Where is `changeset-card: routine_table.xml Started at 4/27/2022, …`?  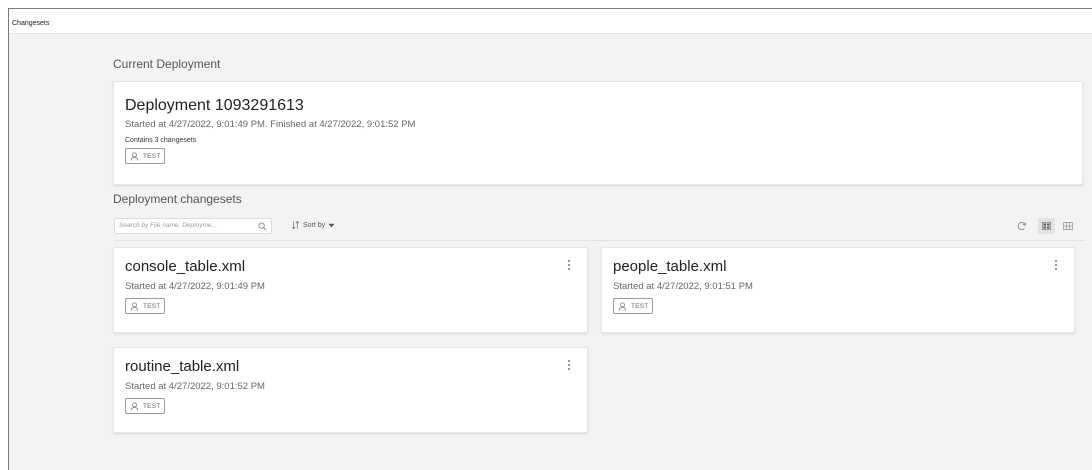 changeset-card: routine_table.xml Started at 4/27/2022, … is located at coordinates (350, 390).